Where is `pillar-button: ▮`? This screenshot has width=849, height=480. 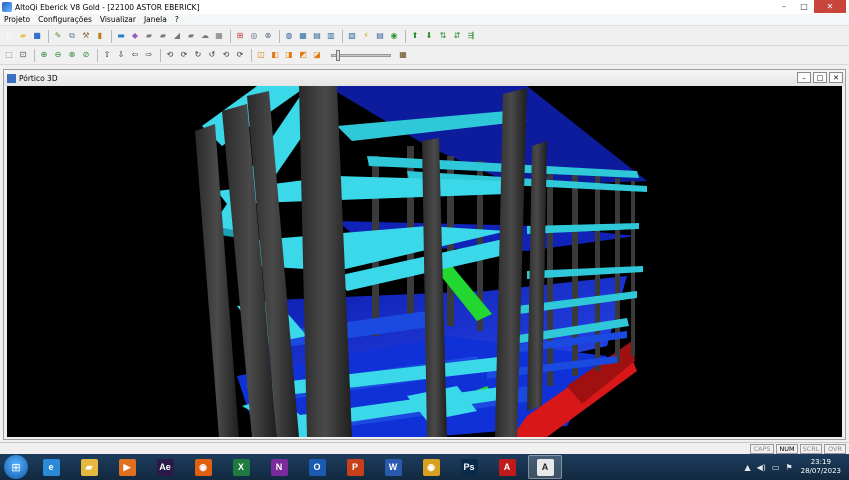
pillar-button: ▮ is located at coordinates (100, 36).